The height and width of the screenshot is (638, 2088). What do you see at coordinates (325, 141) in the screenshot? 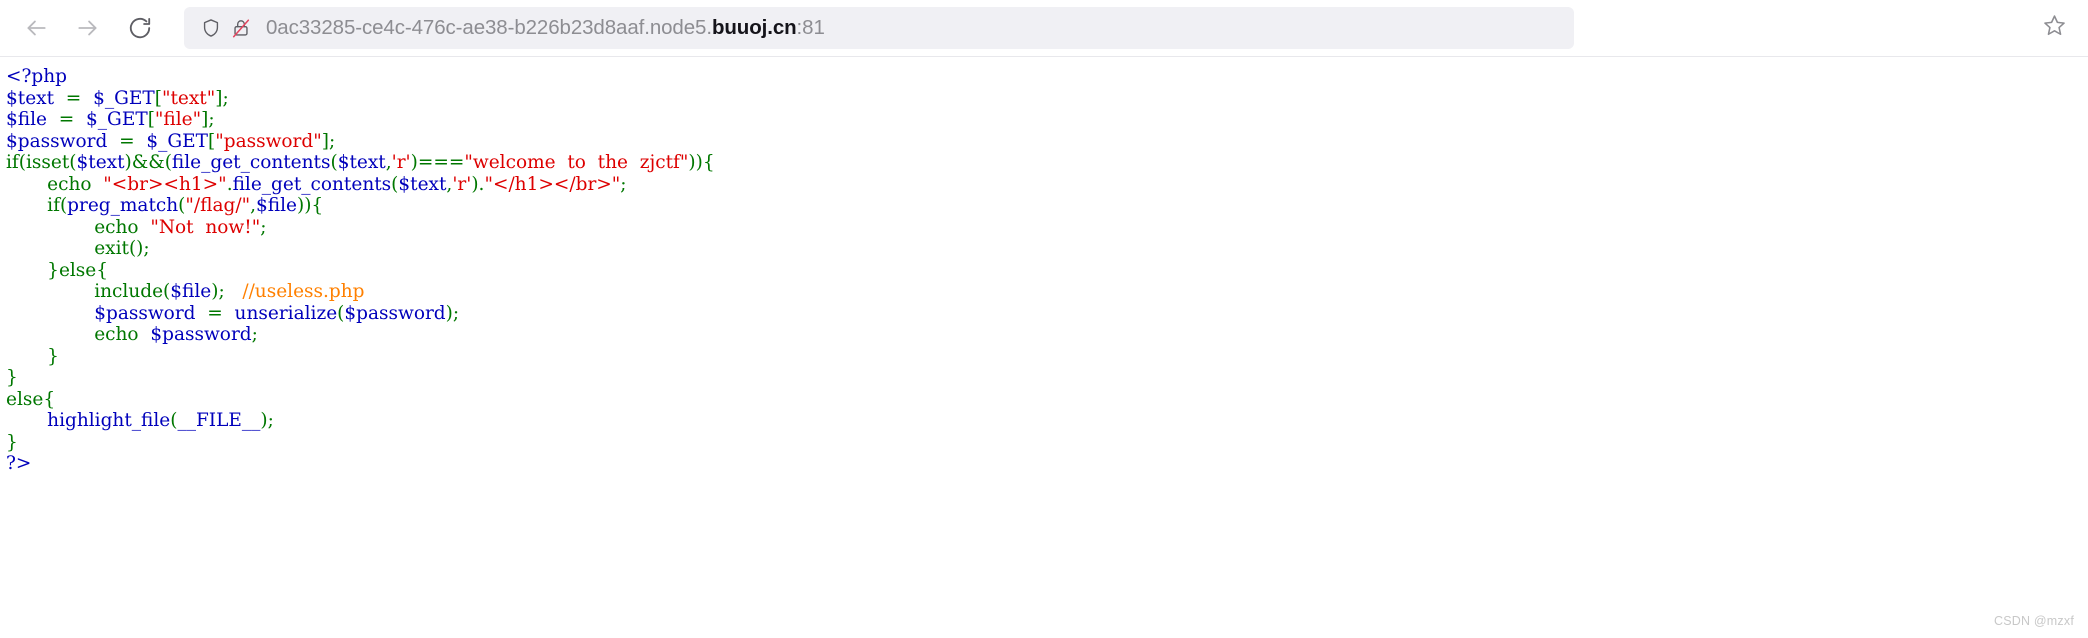
I see `code-token: ]` at bounding box center [325, 141].